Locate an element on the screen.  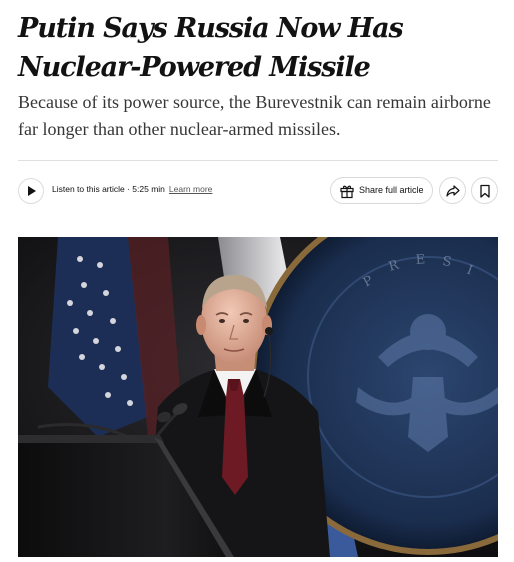
share-label: Share full article is located at coordinates (391, 190).